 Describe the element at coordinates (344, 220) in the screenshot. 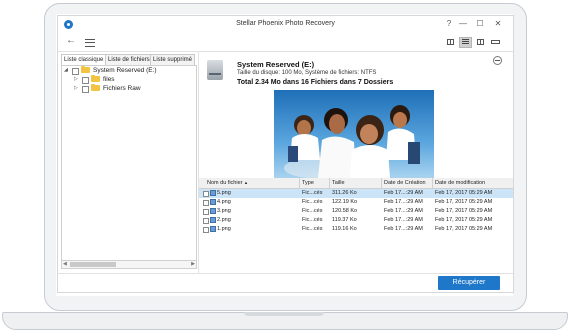

I see `cell-size: 119.37 Ko` at that location.